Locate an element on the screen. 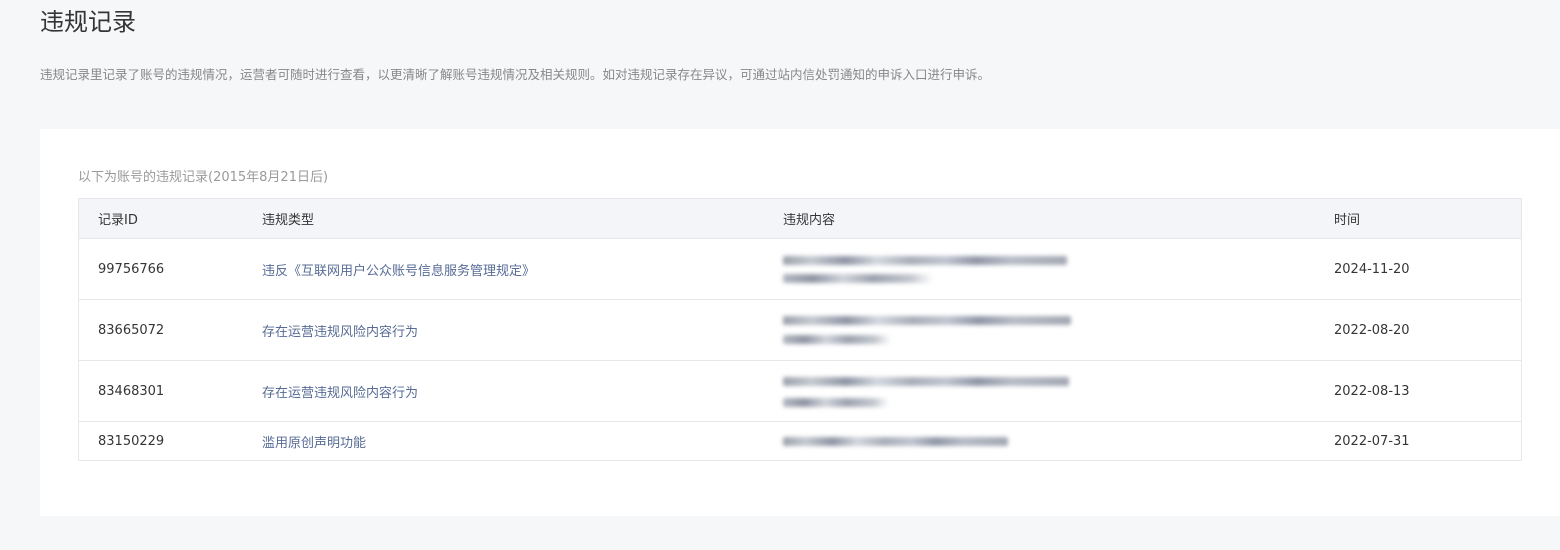  page-title: 违规记录 is located at coordinates (88, 22).